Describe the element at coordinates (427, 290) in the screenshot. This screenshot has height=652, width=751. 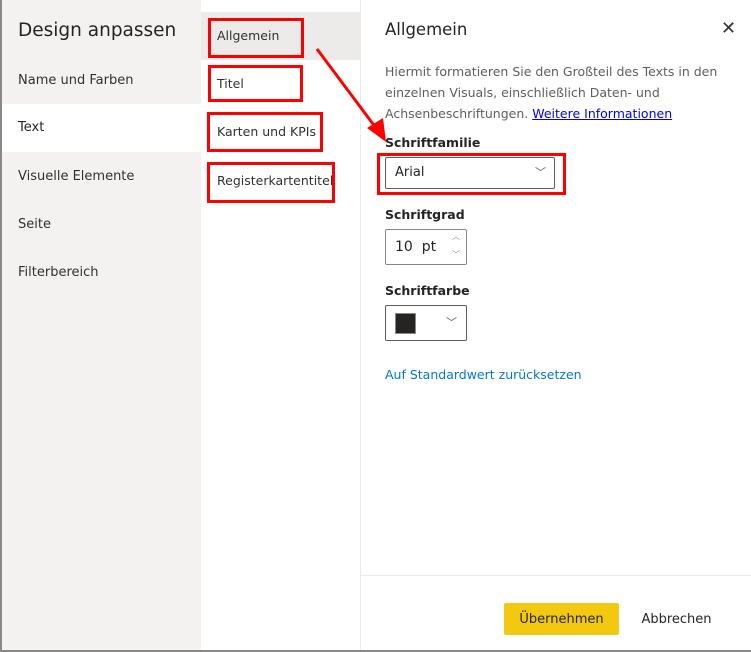
I see `font-color-label: Schriftfarbe` at that location.